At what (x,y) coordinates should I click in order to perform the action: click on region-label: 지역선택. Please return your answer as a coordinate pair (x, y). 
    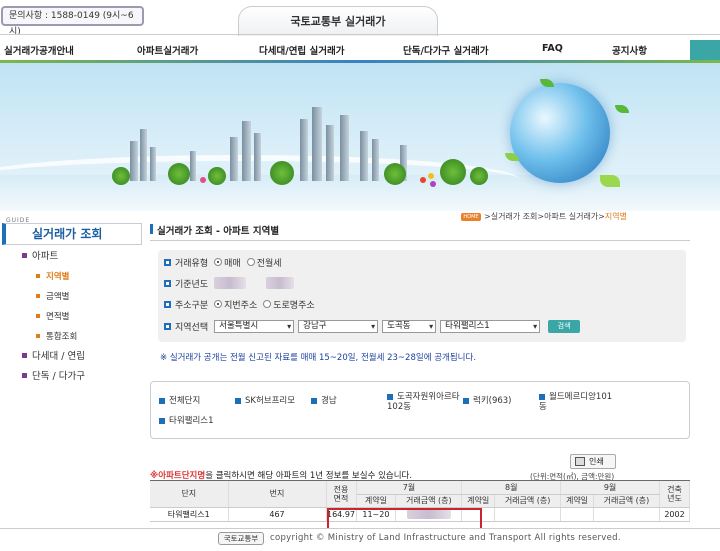
    Looking at the image, I should click on (192, 327).